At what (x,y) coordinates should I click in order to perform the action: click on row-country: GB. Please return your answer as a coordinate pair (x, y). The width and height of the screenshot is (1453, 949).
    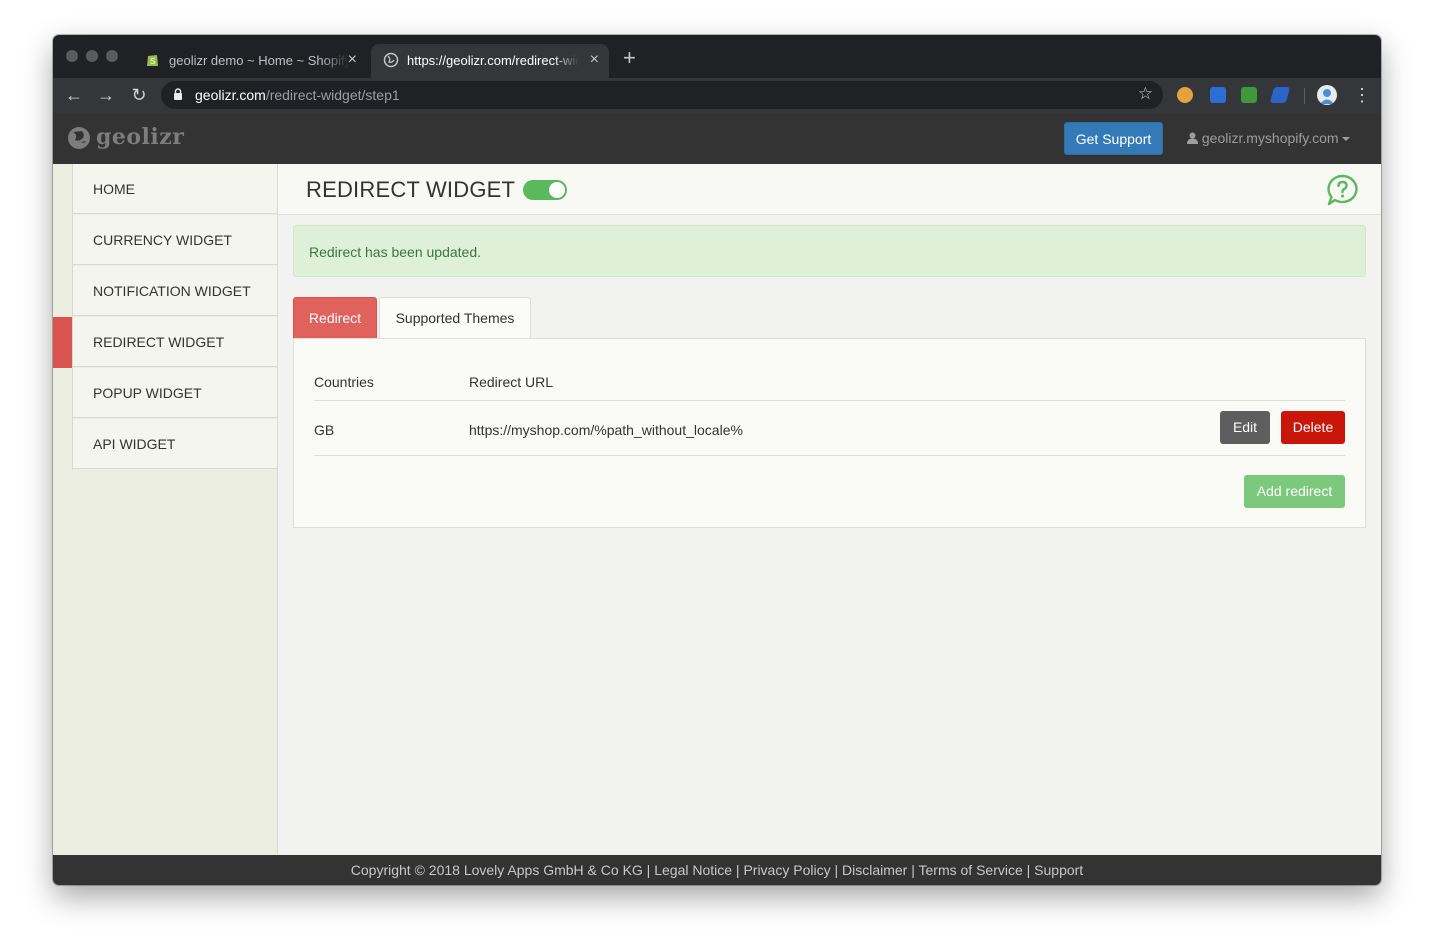
    Looking at the image, I should click on (324, 430).